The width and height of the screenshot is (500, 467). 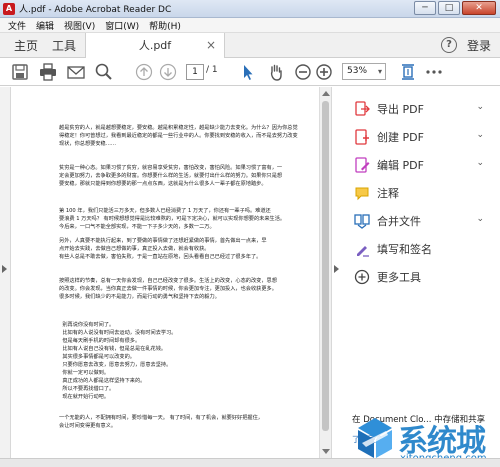 What do you see at coordinates (76, 72) in the screenshot?
I see `email-icon` at bounding box center [76, 72].